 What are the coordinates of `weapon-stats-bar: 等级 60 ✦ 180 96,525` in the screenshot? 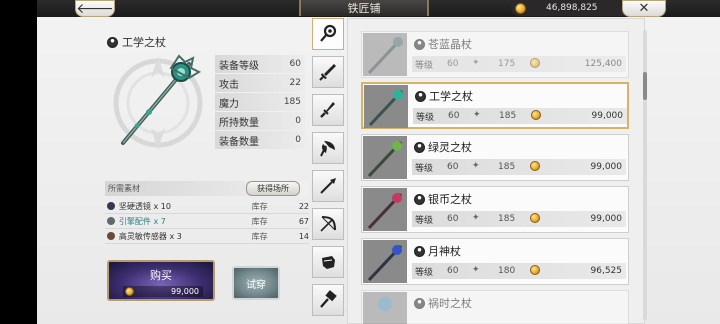 It's located at (519, 271).